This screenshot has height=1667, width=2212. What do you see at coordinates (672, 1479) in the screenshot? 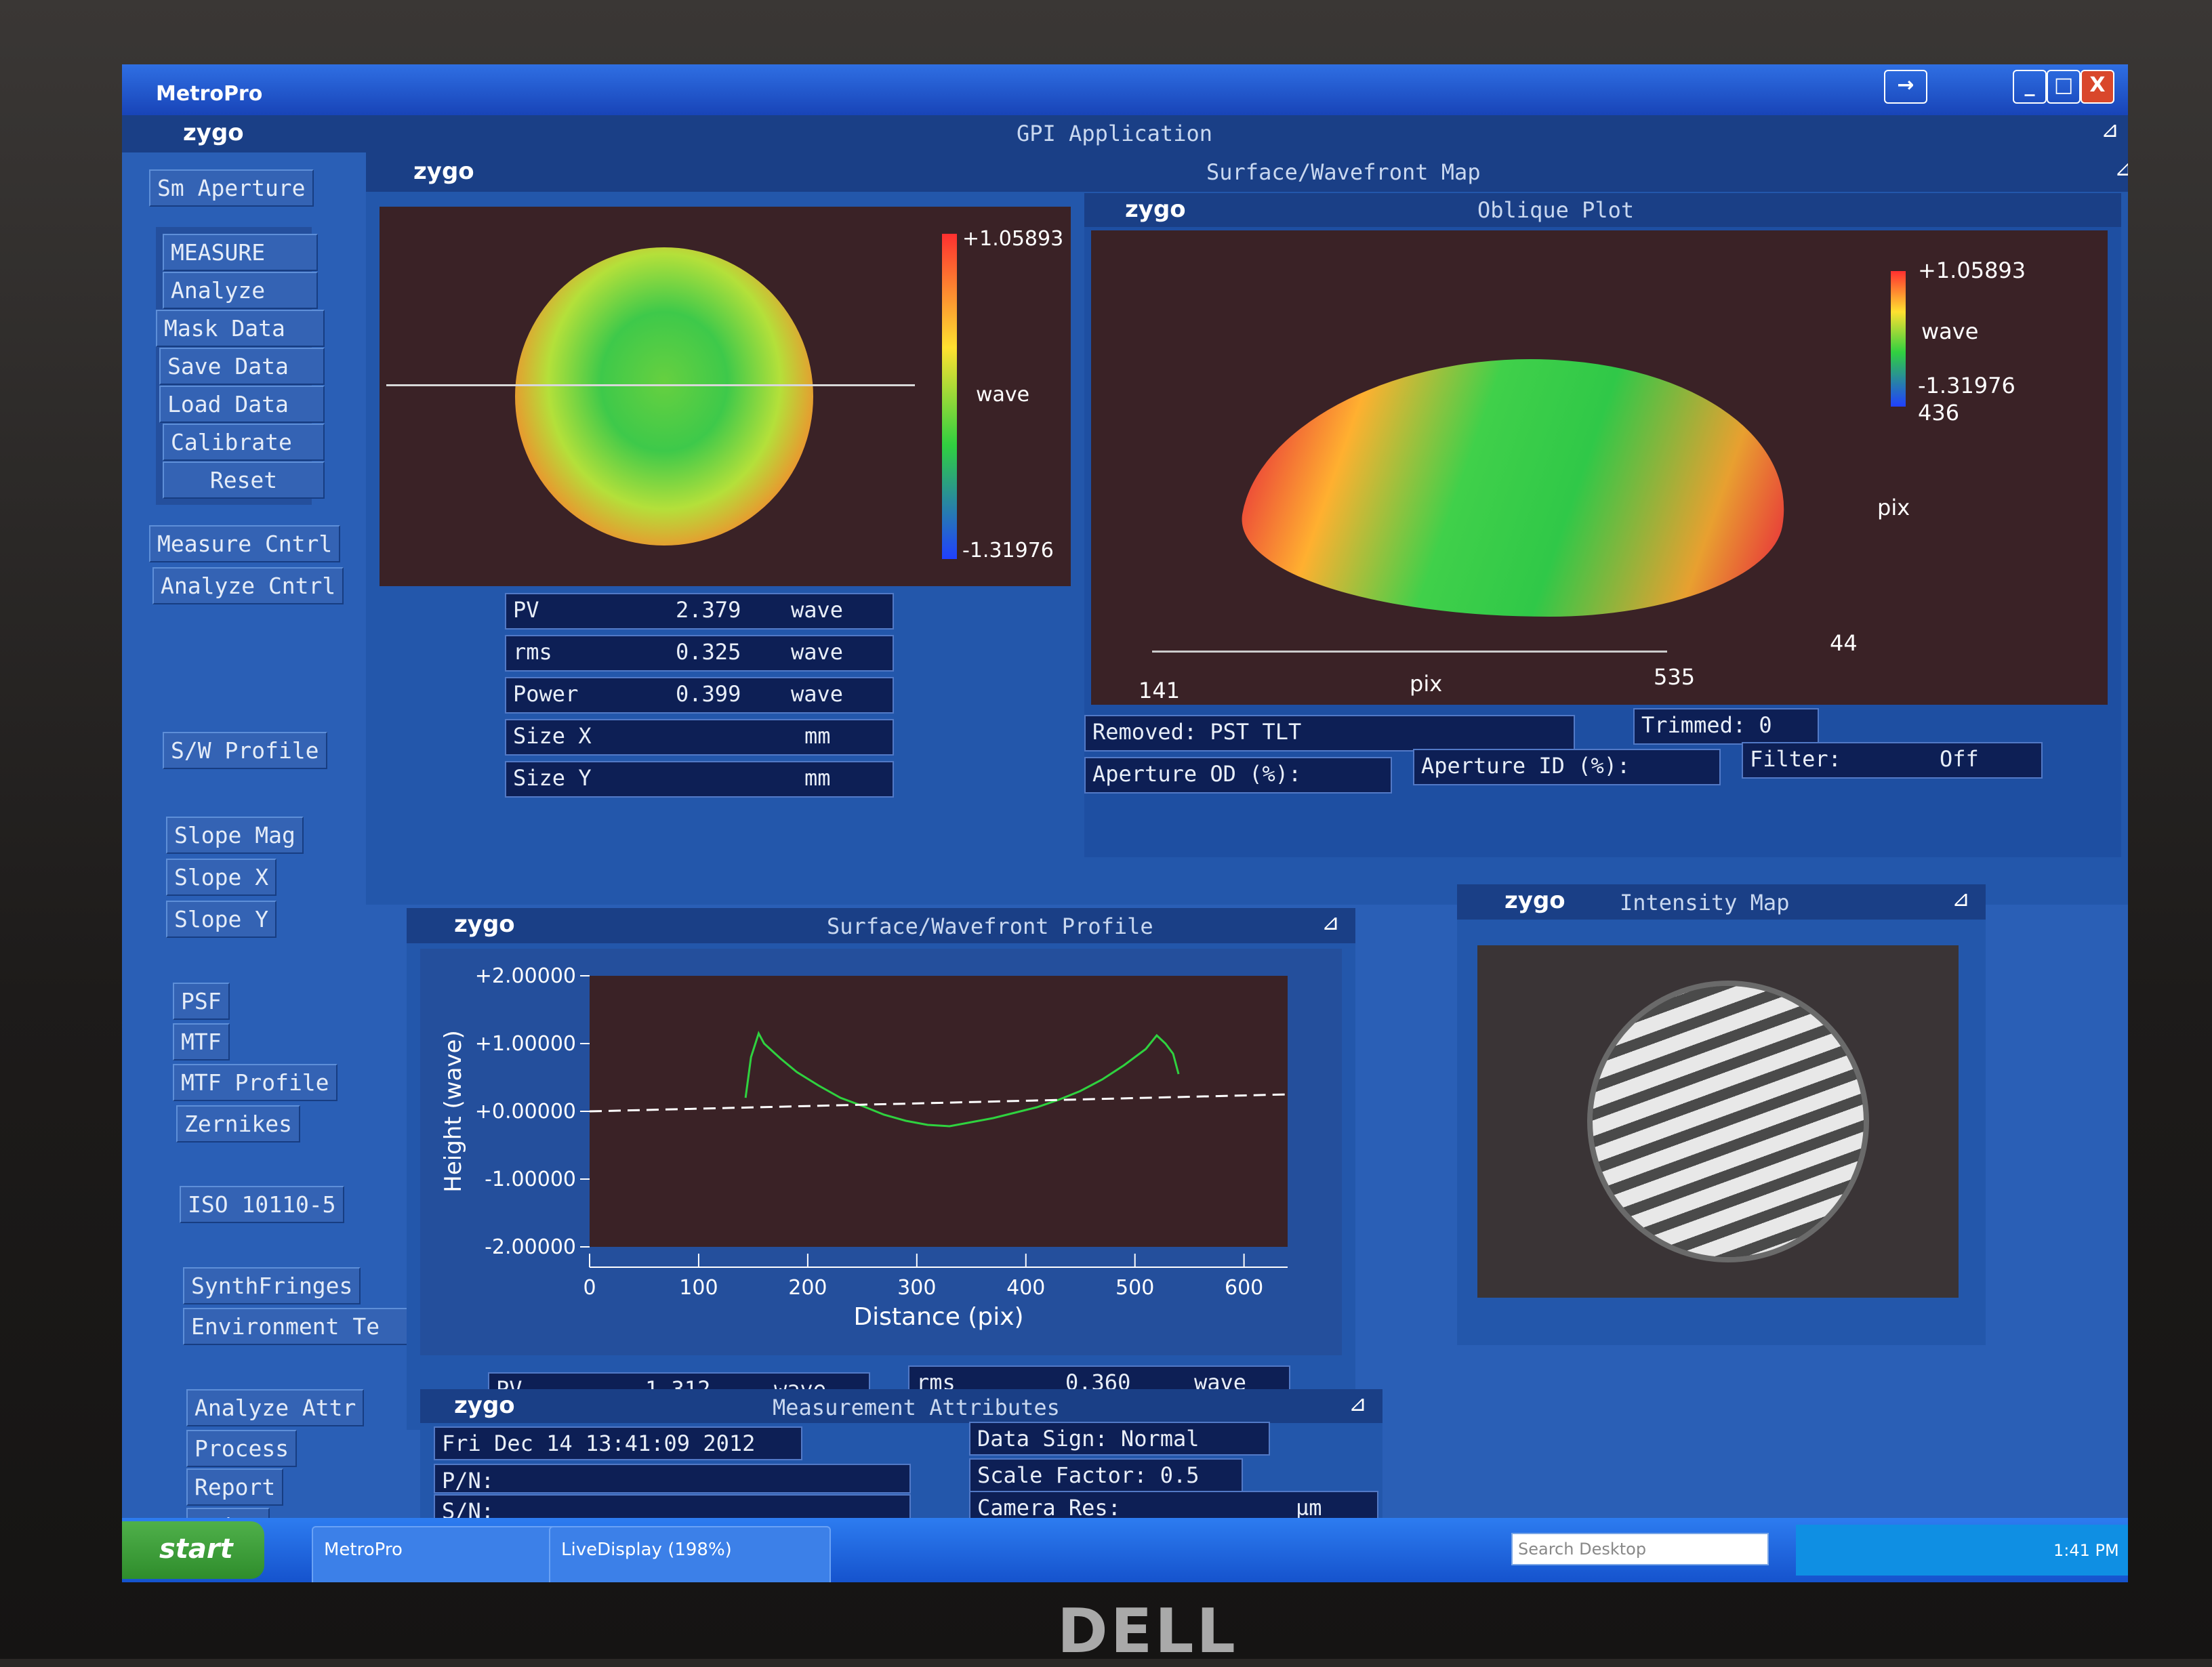
I see `pn-field: P/N:` at bounding box center [672, 1479].